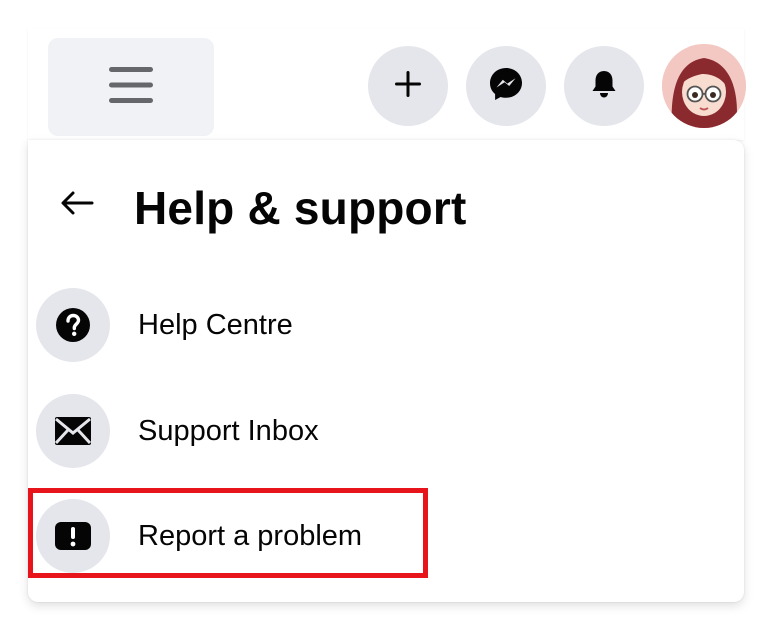 This screenshot has width=768, height=627. What do you see at coordinates (381, 325) in the screenshot?
I see `menu-item-help-centre: Help Centre` at bounding box center [381, 325].